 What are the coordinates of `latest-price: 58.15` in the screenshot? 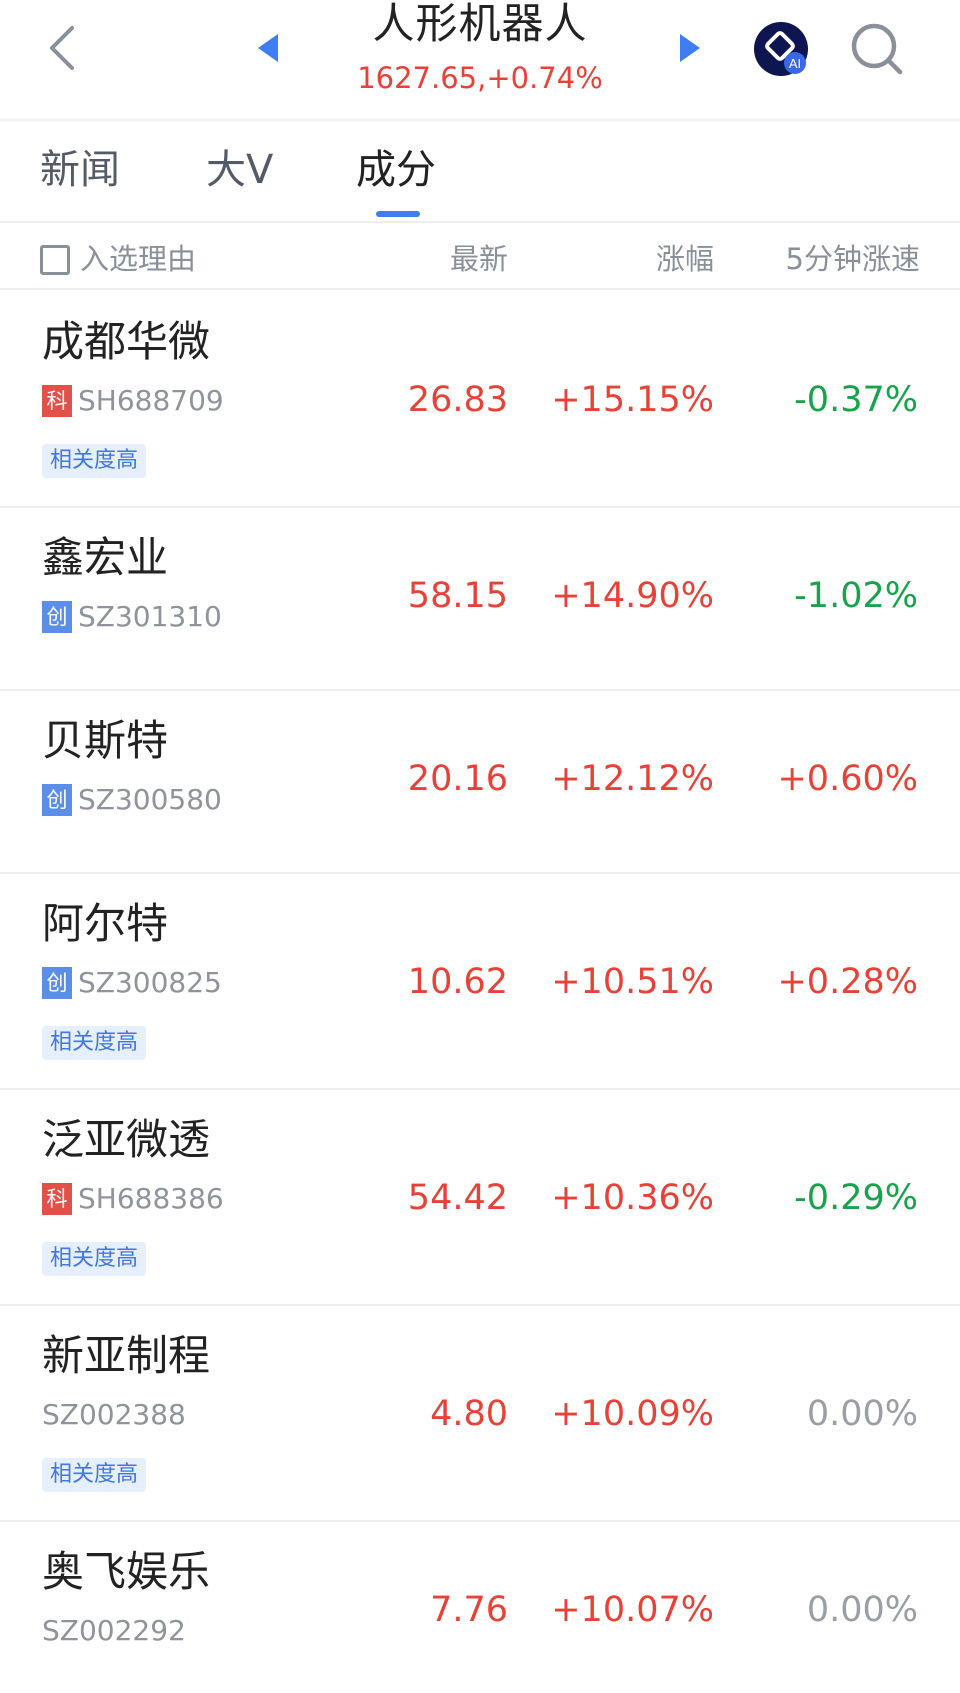 It's located at (457, 596).